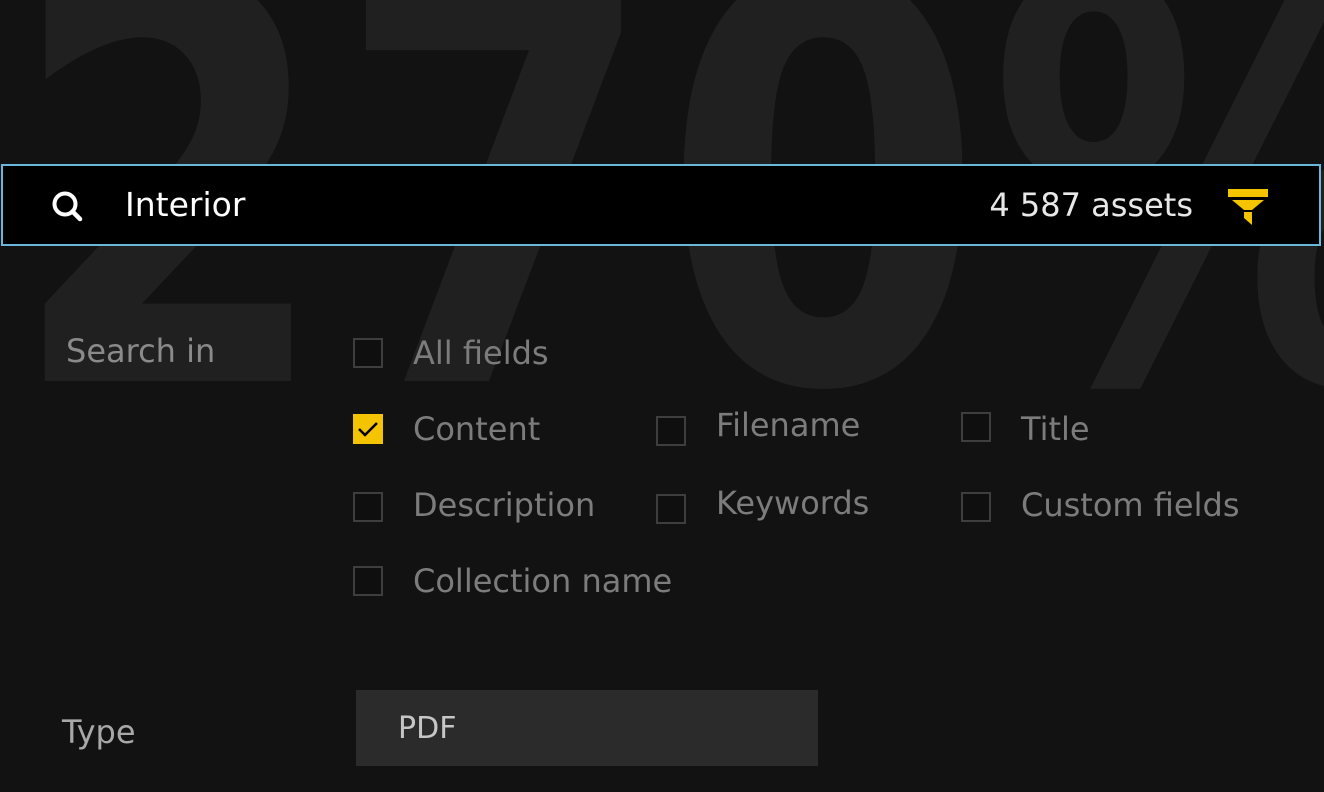 The width and height of the screenshot is (1324, 792). I want to click on checkbox-description, so click(368, 507).